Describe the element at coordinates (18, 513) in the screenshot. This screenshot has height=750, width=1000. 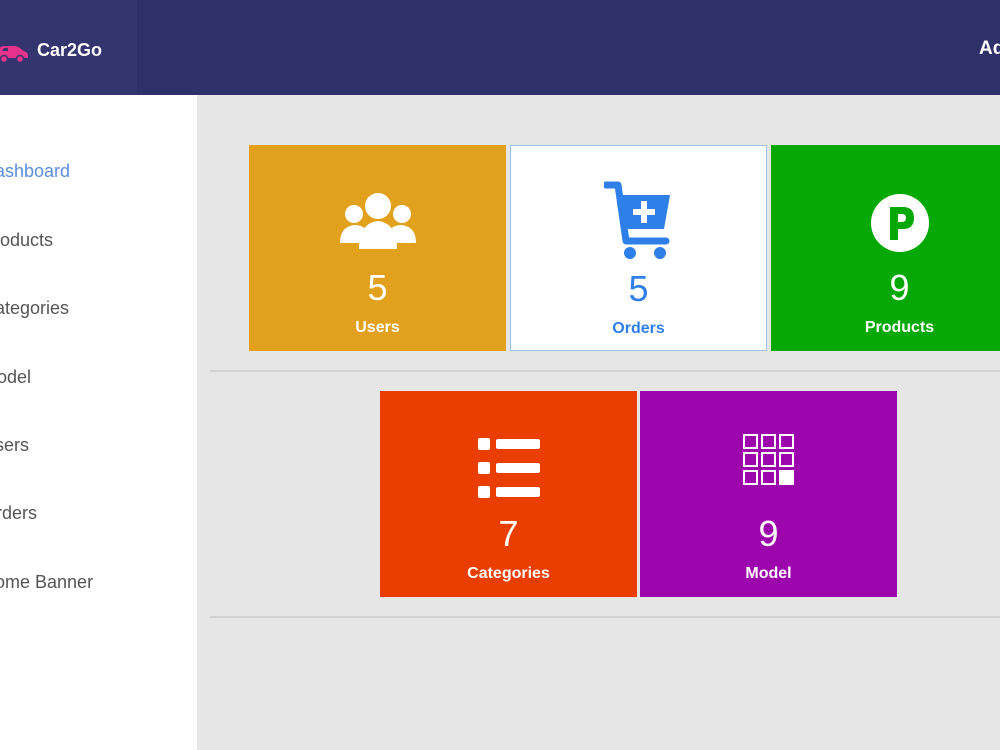
I see `sidebar-item-orders: Orders` at that location.